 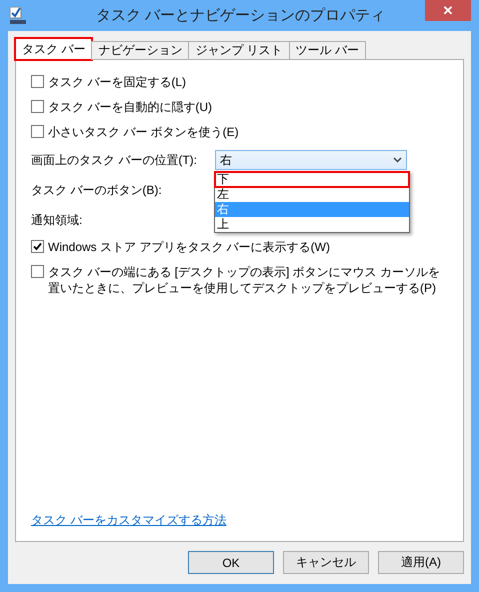 What do you see at coordinates (57, 220) in the screenshot?
I see `field-label: 通知領域:` at bounding box center [57, 220].